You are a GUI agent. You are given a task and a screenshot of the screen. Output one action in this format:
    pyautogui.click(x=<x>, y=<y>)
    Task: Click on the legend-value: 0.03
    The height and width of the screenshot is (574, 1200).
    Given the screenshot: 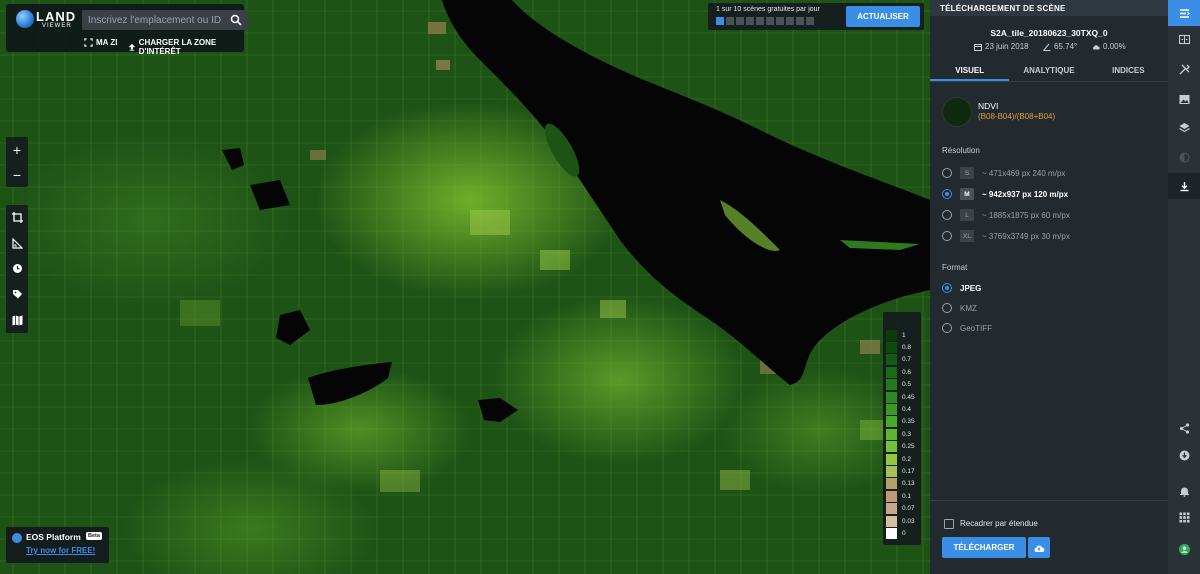 What is the action you would take?
    pyautogui.click(x=908, y=521)
    